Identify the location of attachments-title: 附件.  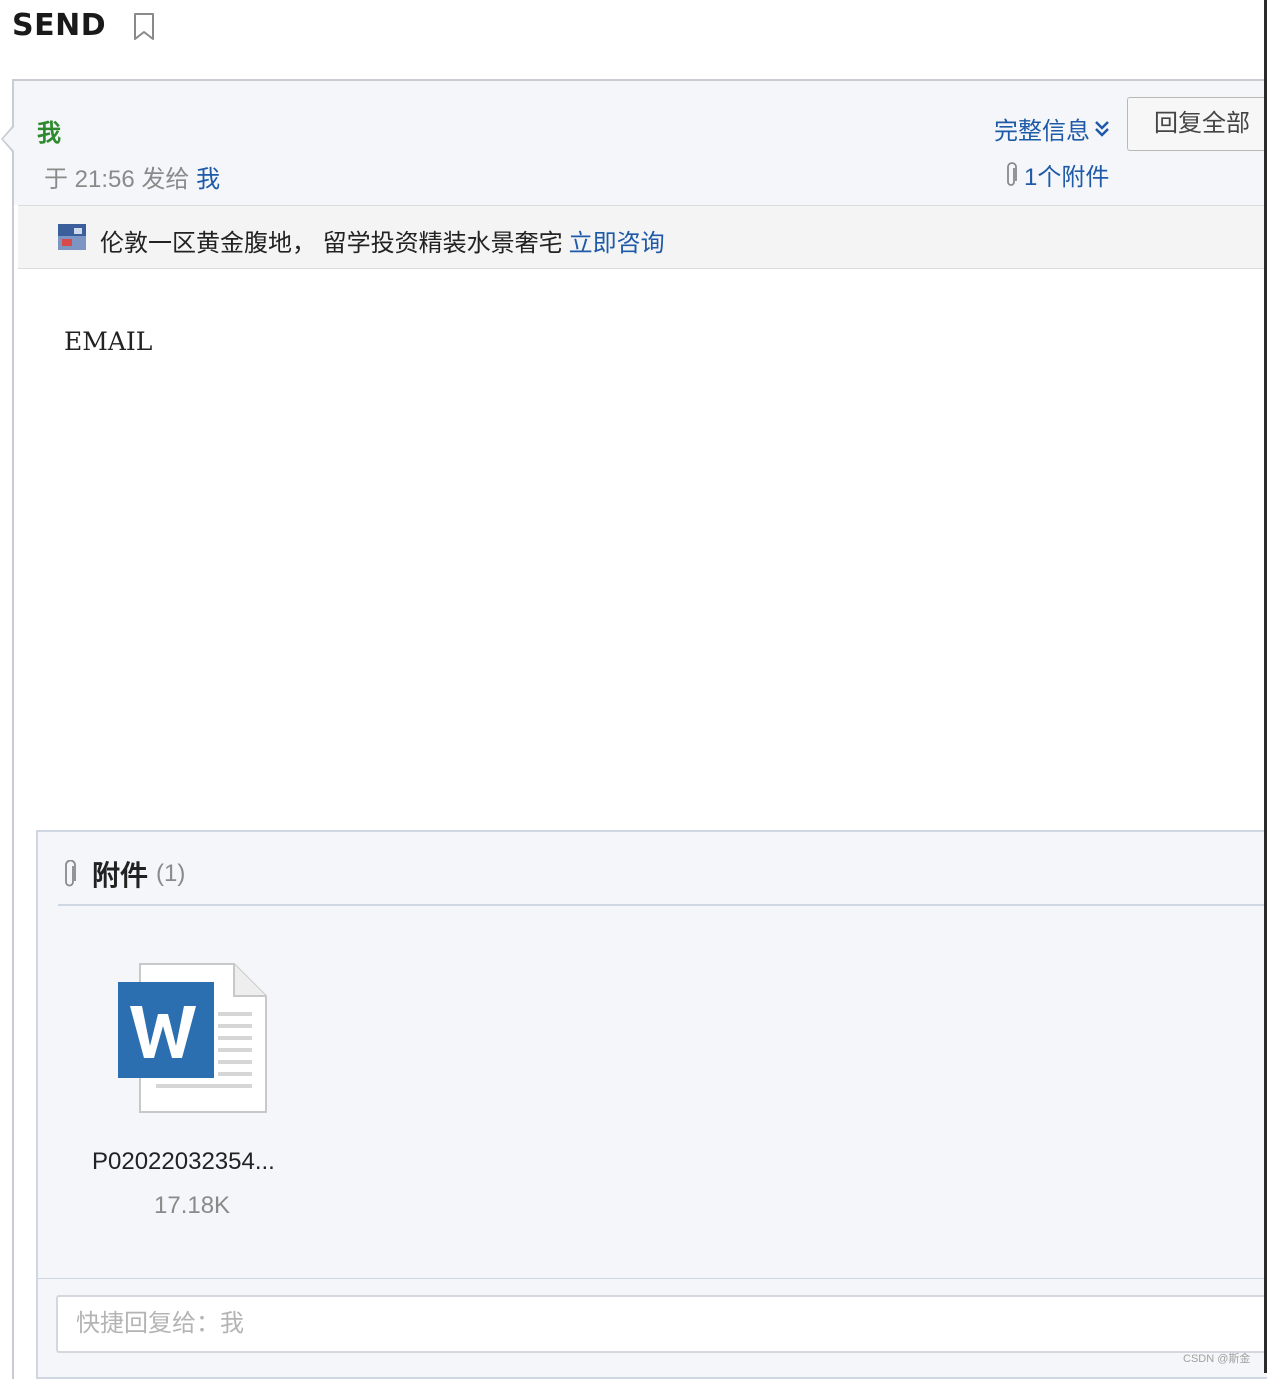
(120, 875).